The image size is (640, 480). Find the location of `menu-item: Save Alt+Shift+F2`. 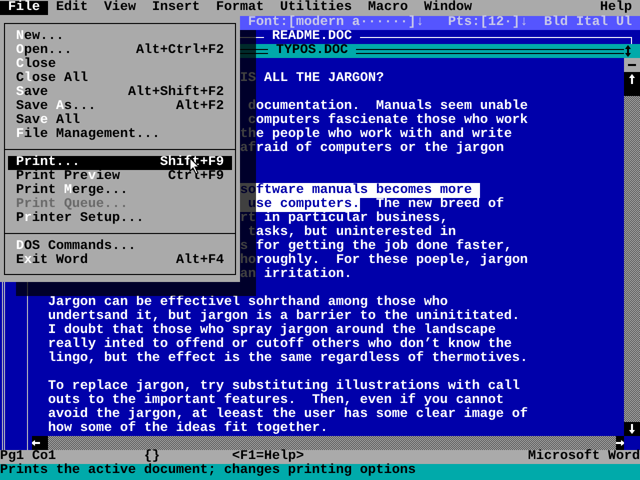

menu-item: Save Alt+Shift+F2 is located at coordinates (120, 93).